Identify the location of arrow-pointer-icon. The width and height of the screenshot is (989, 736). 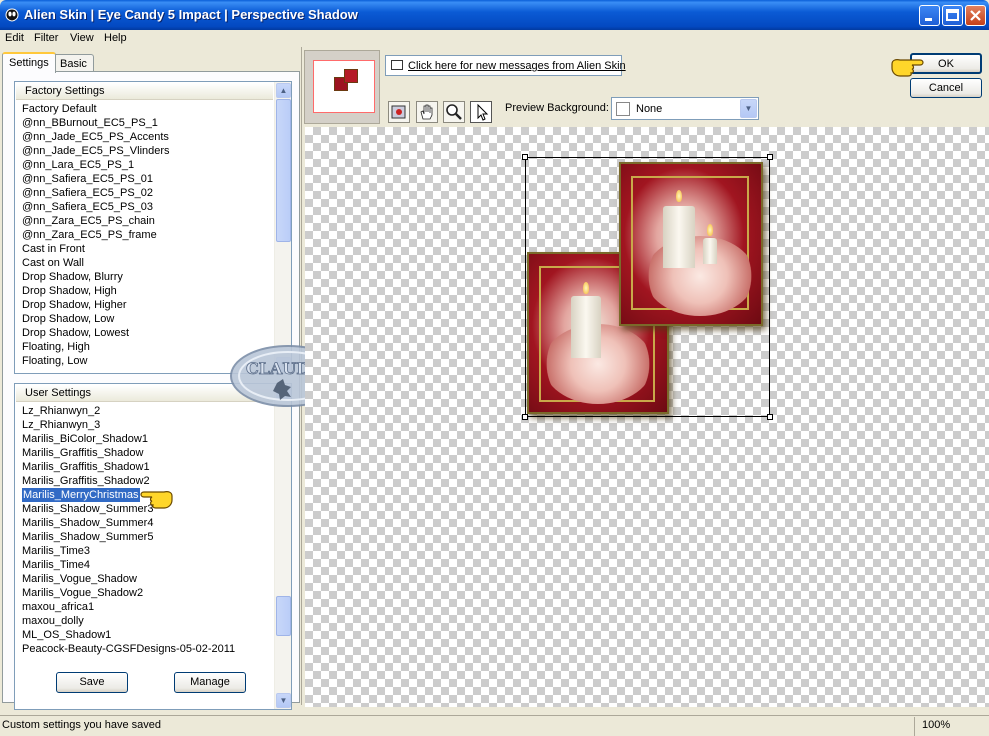
(483, 112).